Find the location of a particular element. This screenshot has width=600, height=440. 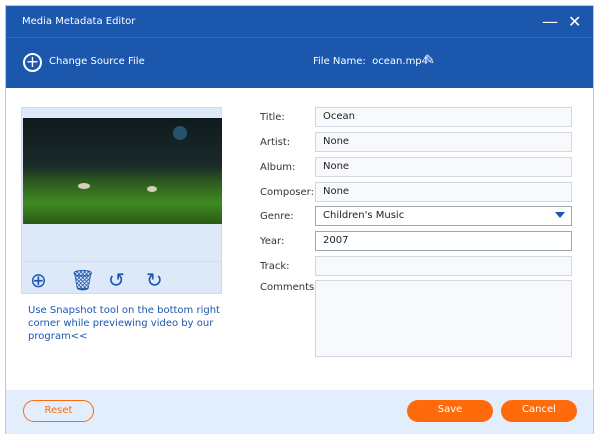

artist-input: None is located at coordinates (443, 142).